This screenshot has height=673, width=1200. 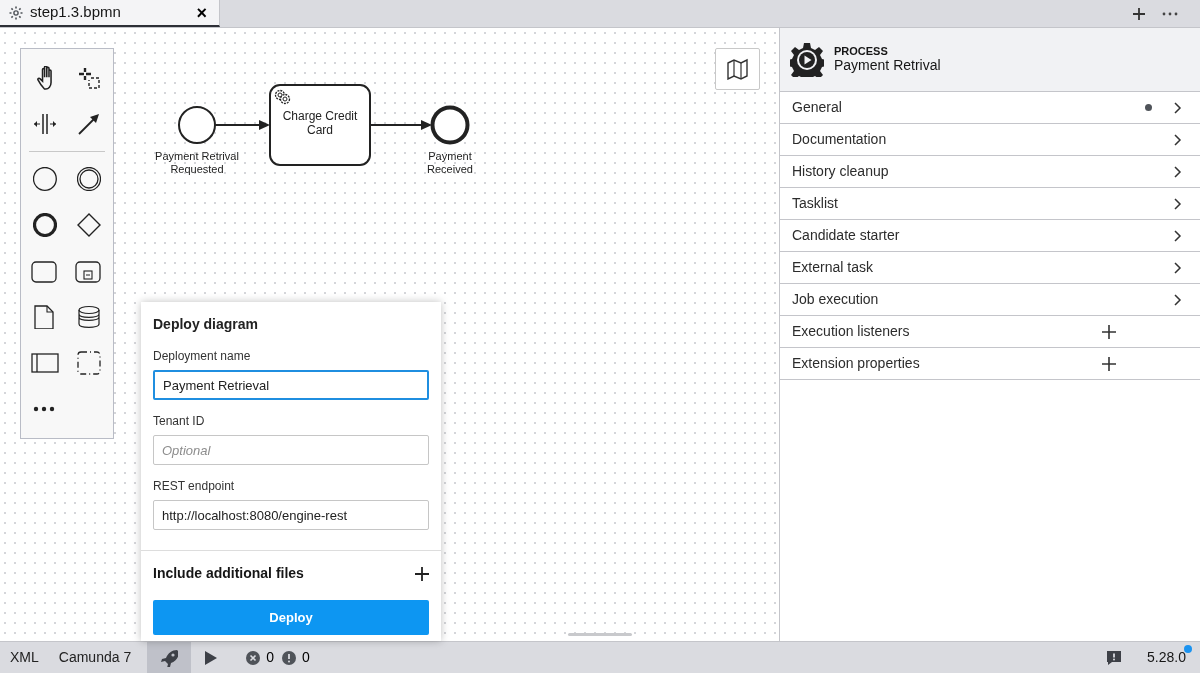 I want to click on rocket-icon, so click(x=169, y=657).